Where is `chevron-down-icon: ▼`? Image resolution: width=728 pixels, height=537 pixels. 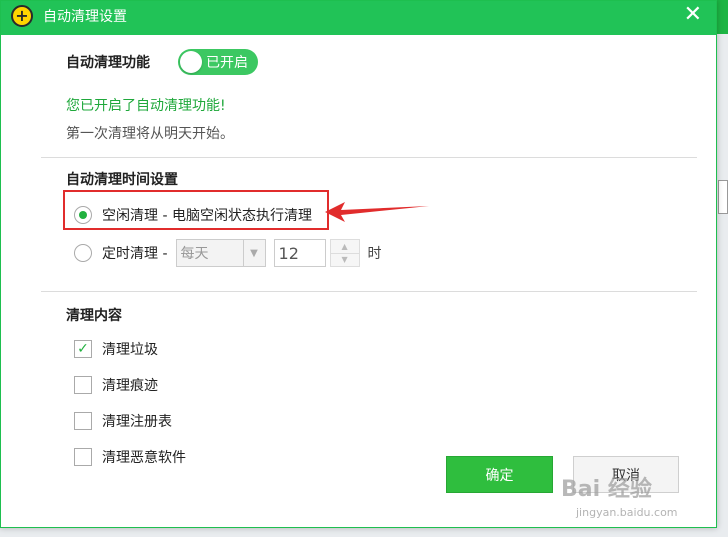
chevron-down-icon: ▼ is located at coordinates (253, 253).